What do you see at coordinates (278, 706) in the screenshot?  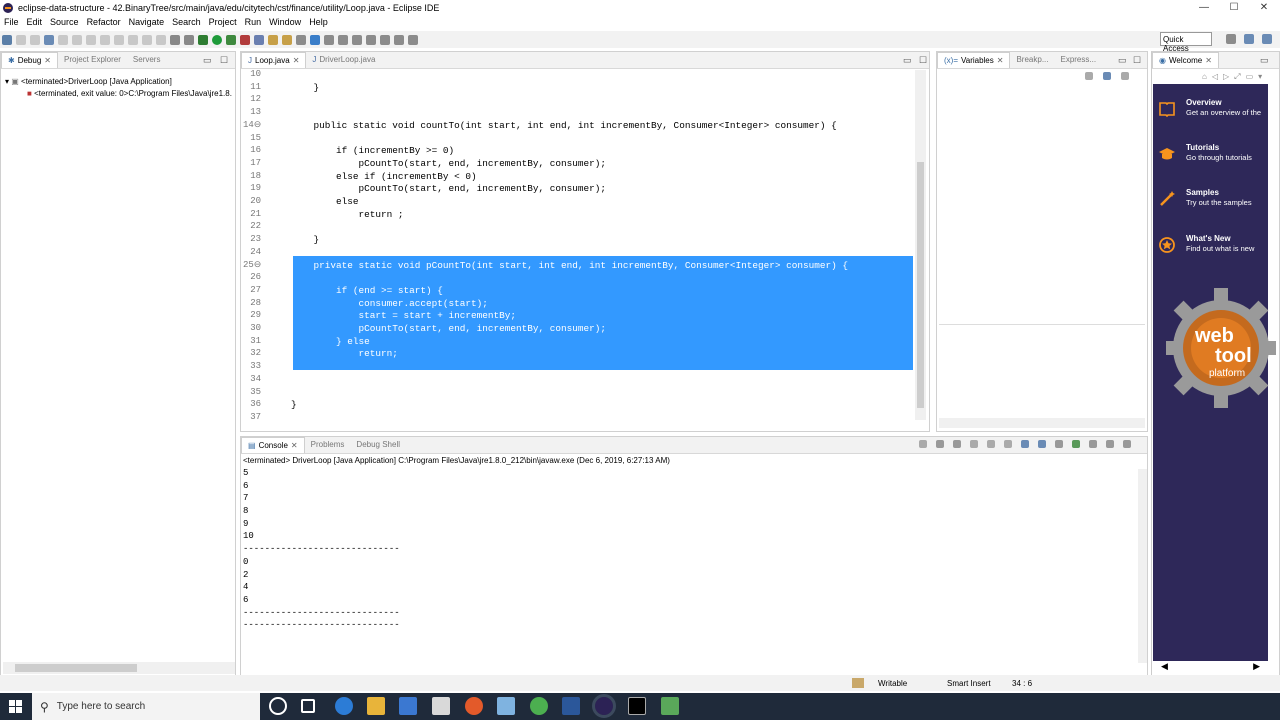 I see `cortana-icon` at bounding box center [278, 706].